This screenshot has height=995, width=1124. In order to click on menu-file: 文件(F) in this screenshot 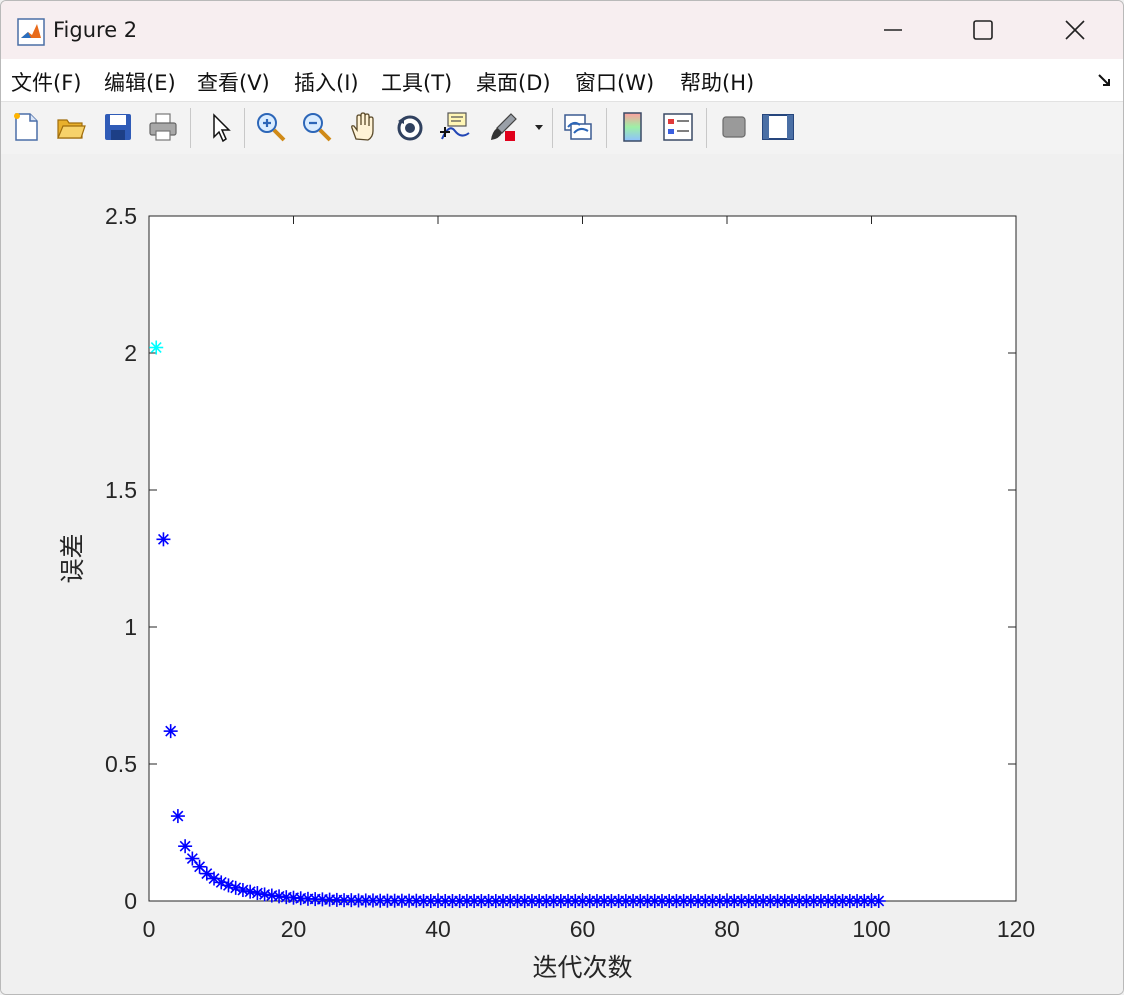, I will do `click(46, 82)`.